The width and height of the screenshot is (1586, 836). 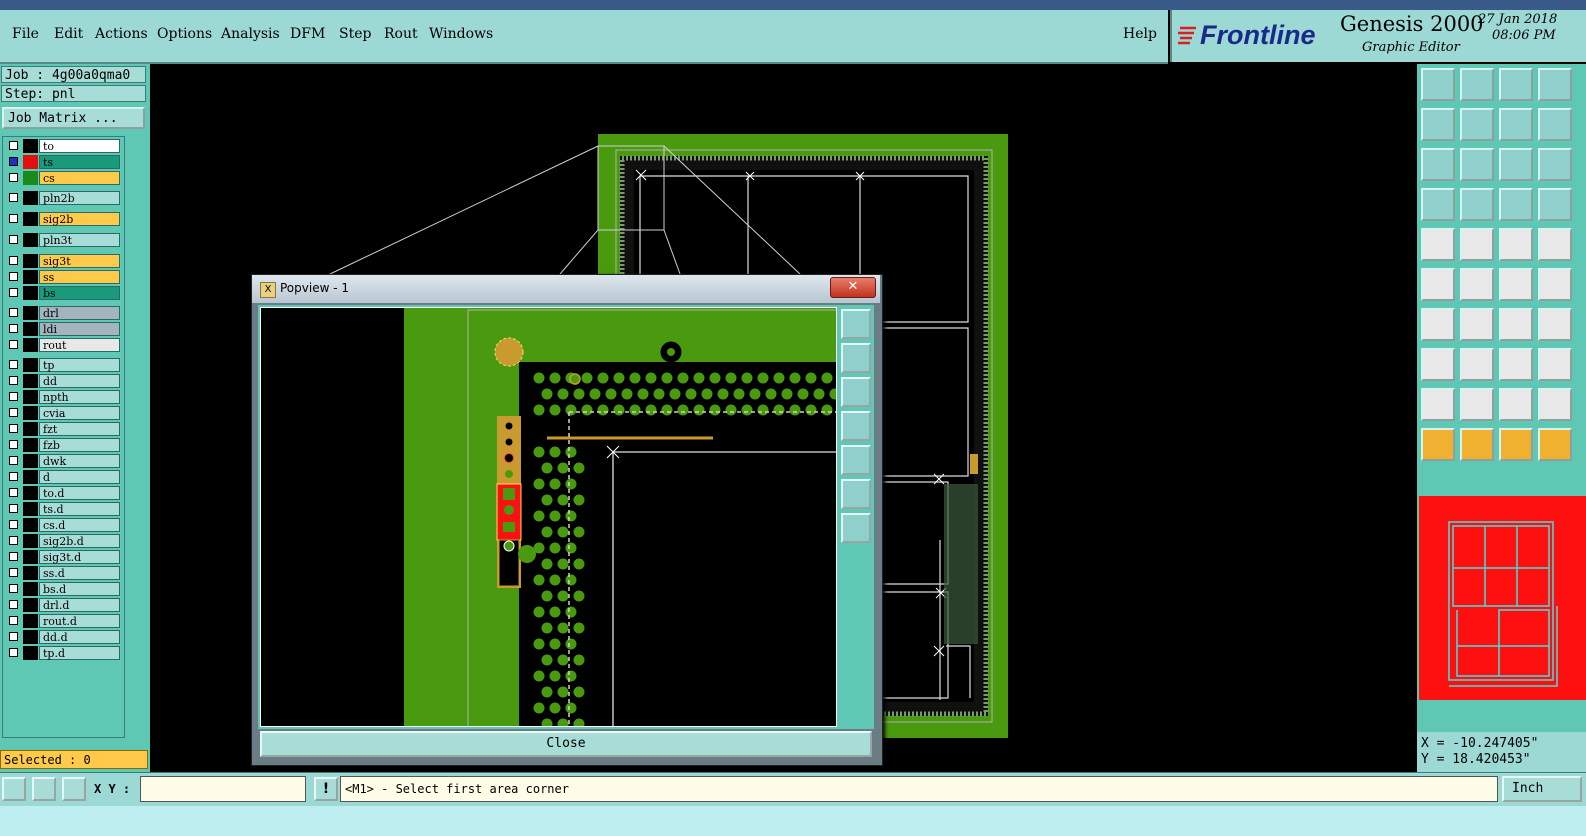 What do you see at coordinates (1516, 444) in the screenshot?
I see `pointer-b-icon` at bounding box center [1516, 444].